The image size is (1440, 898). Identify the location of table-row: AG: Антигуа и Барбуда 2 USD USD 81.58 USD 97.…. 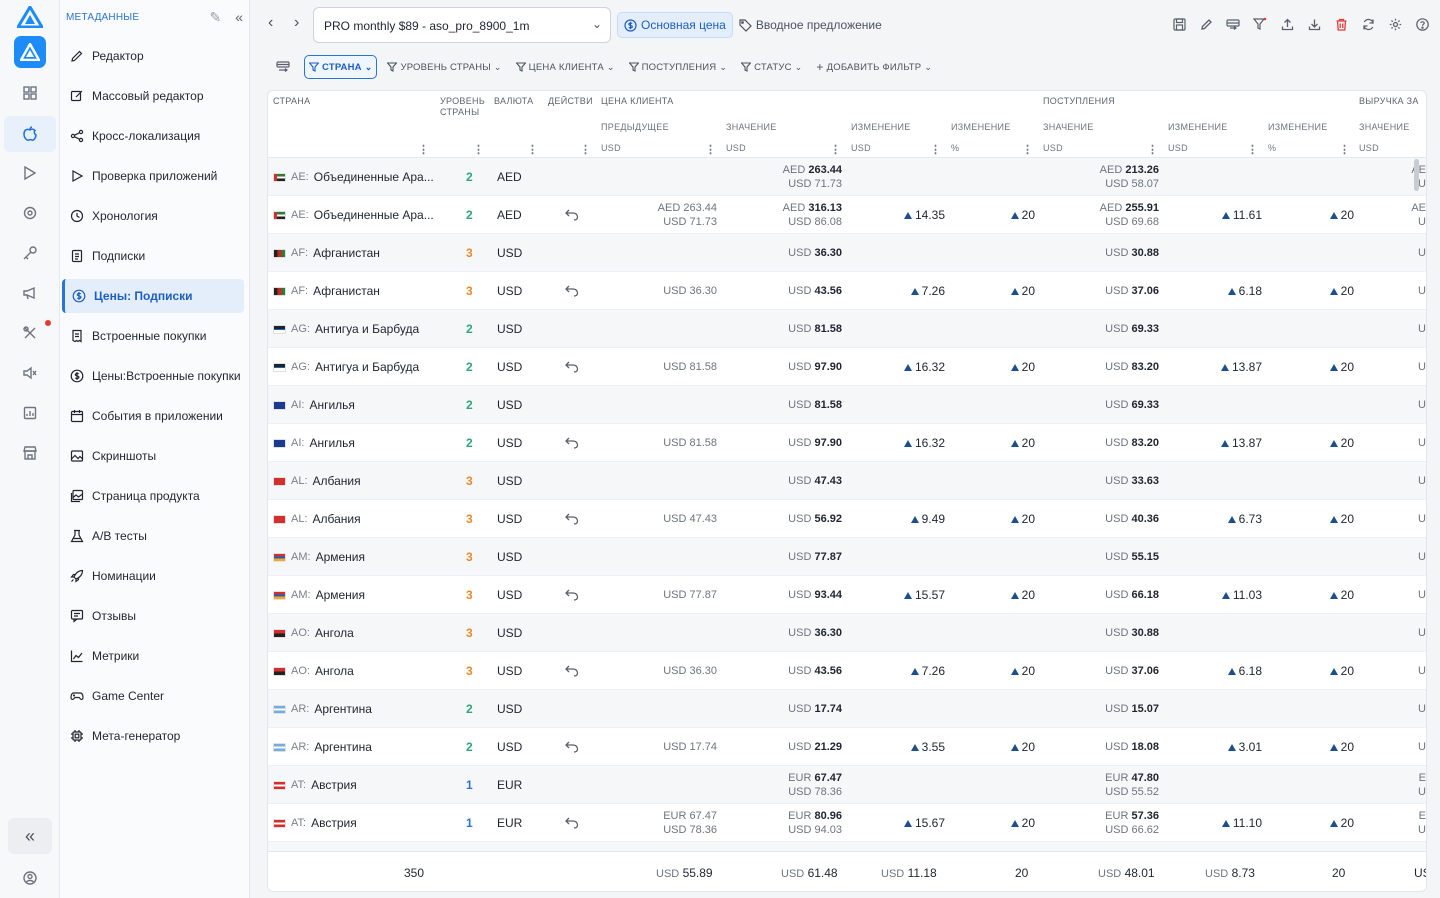
(847, 367).